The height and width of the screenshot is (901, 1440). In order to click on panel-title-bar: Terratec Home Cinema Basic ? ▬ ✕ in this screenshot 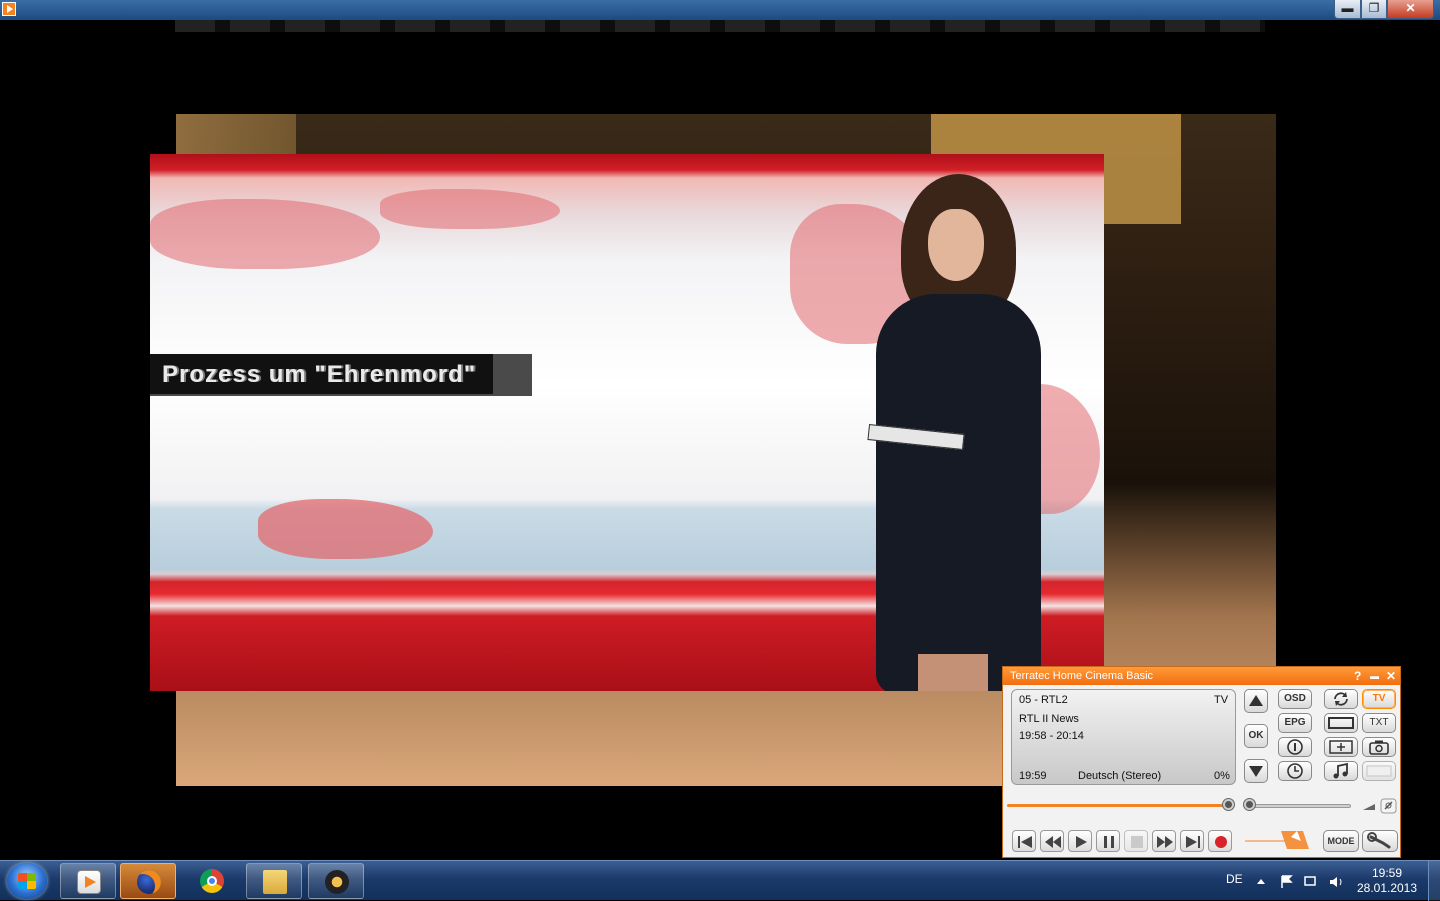, I will do `click(1201, 676)`.